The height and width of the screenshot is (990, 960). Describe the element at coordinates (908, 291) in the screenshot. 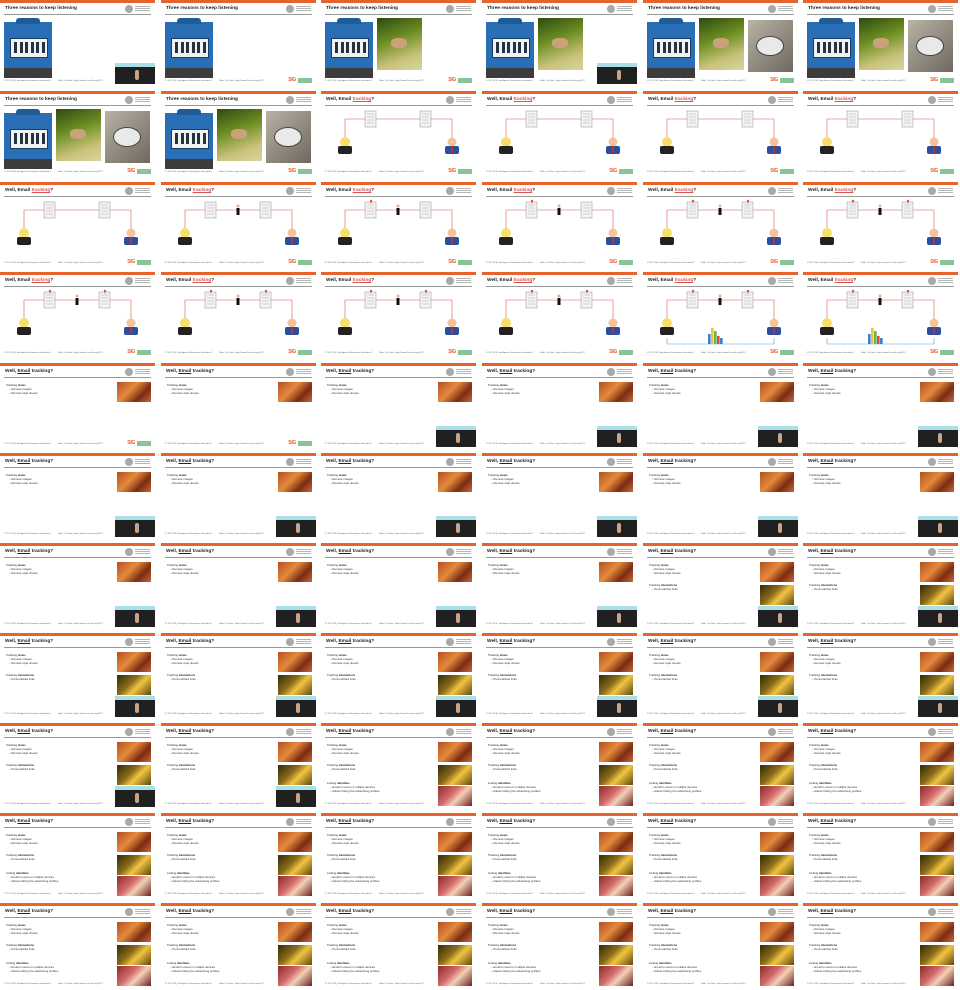

I see `tracking-pin-icon` at that location.